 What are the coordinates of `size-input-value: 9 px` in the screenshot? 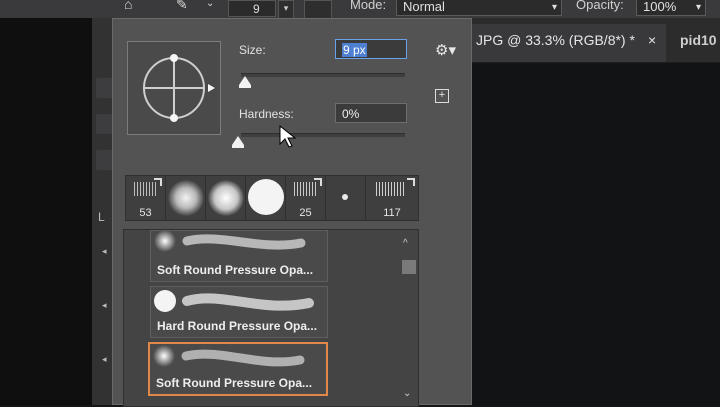 It's located at (354, 50).